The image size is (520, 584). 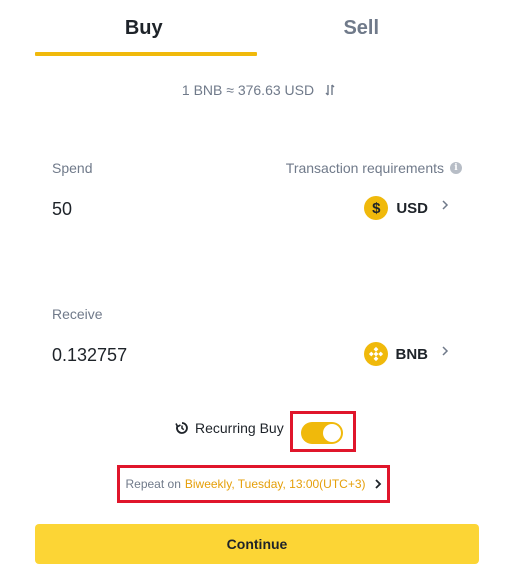 I want to click on recurring-buy-row: Recurring Buy, so click(x=229, y=428).